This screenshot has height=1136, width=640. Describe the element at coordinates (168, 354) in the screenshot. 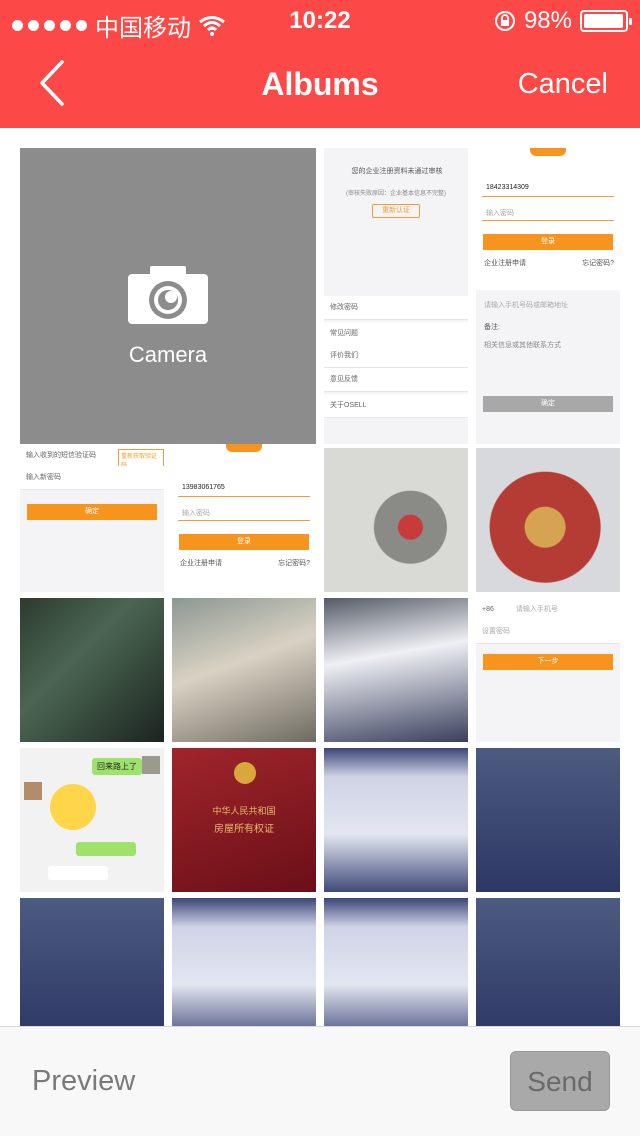

I see `camera-label: Camera` at that location.